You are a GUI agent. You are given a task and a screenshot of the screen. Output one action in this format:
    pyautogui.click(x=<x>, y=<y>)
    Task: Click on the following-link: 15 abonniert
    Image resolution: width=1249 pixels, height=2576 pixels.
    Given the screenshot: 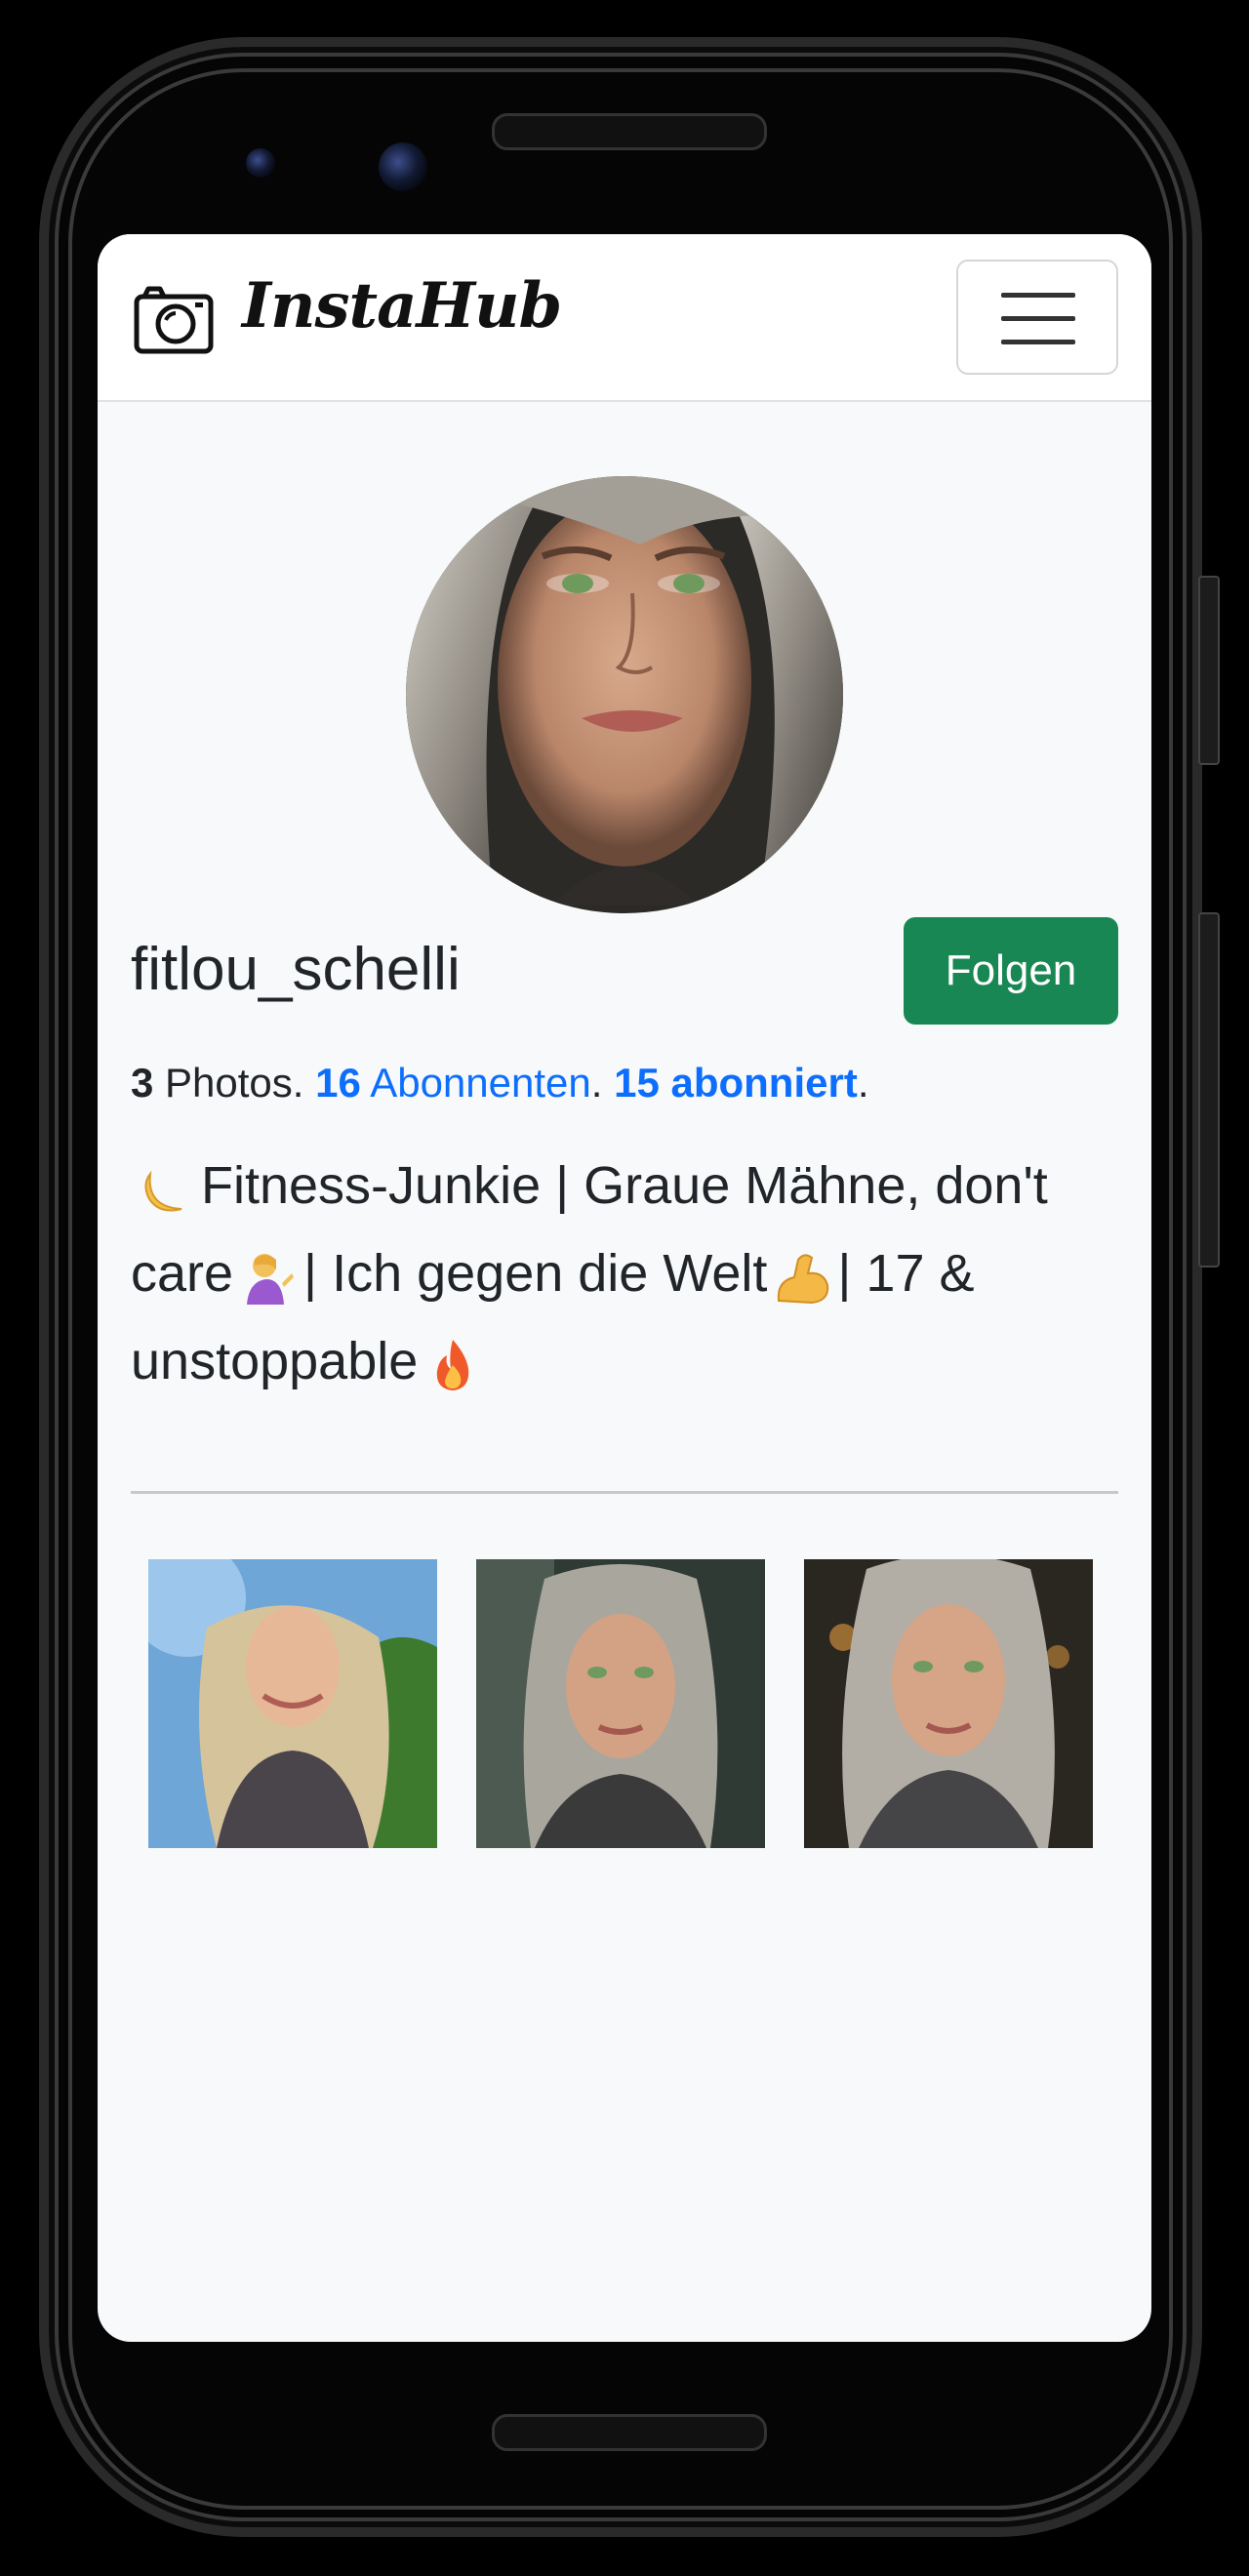 What is the action you would take?
    pyautogui.click(x=736, y=1083)
    